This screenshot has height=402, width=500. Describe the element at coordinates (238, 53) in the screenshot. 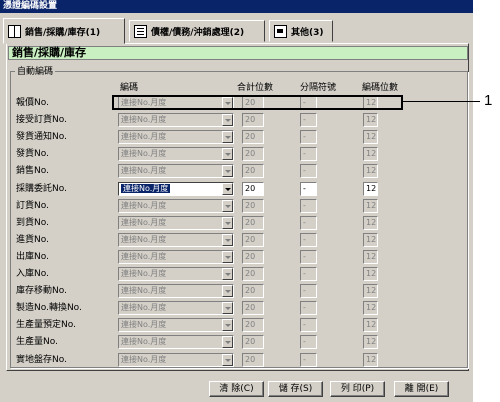

I see `section-title: 銷售/採購/庫存` at that location.